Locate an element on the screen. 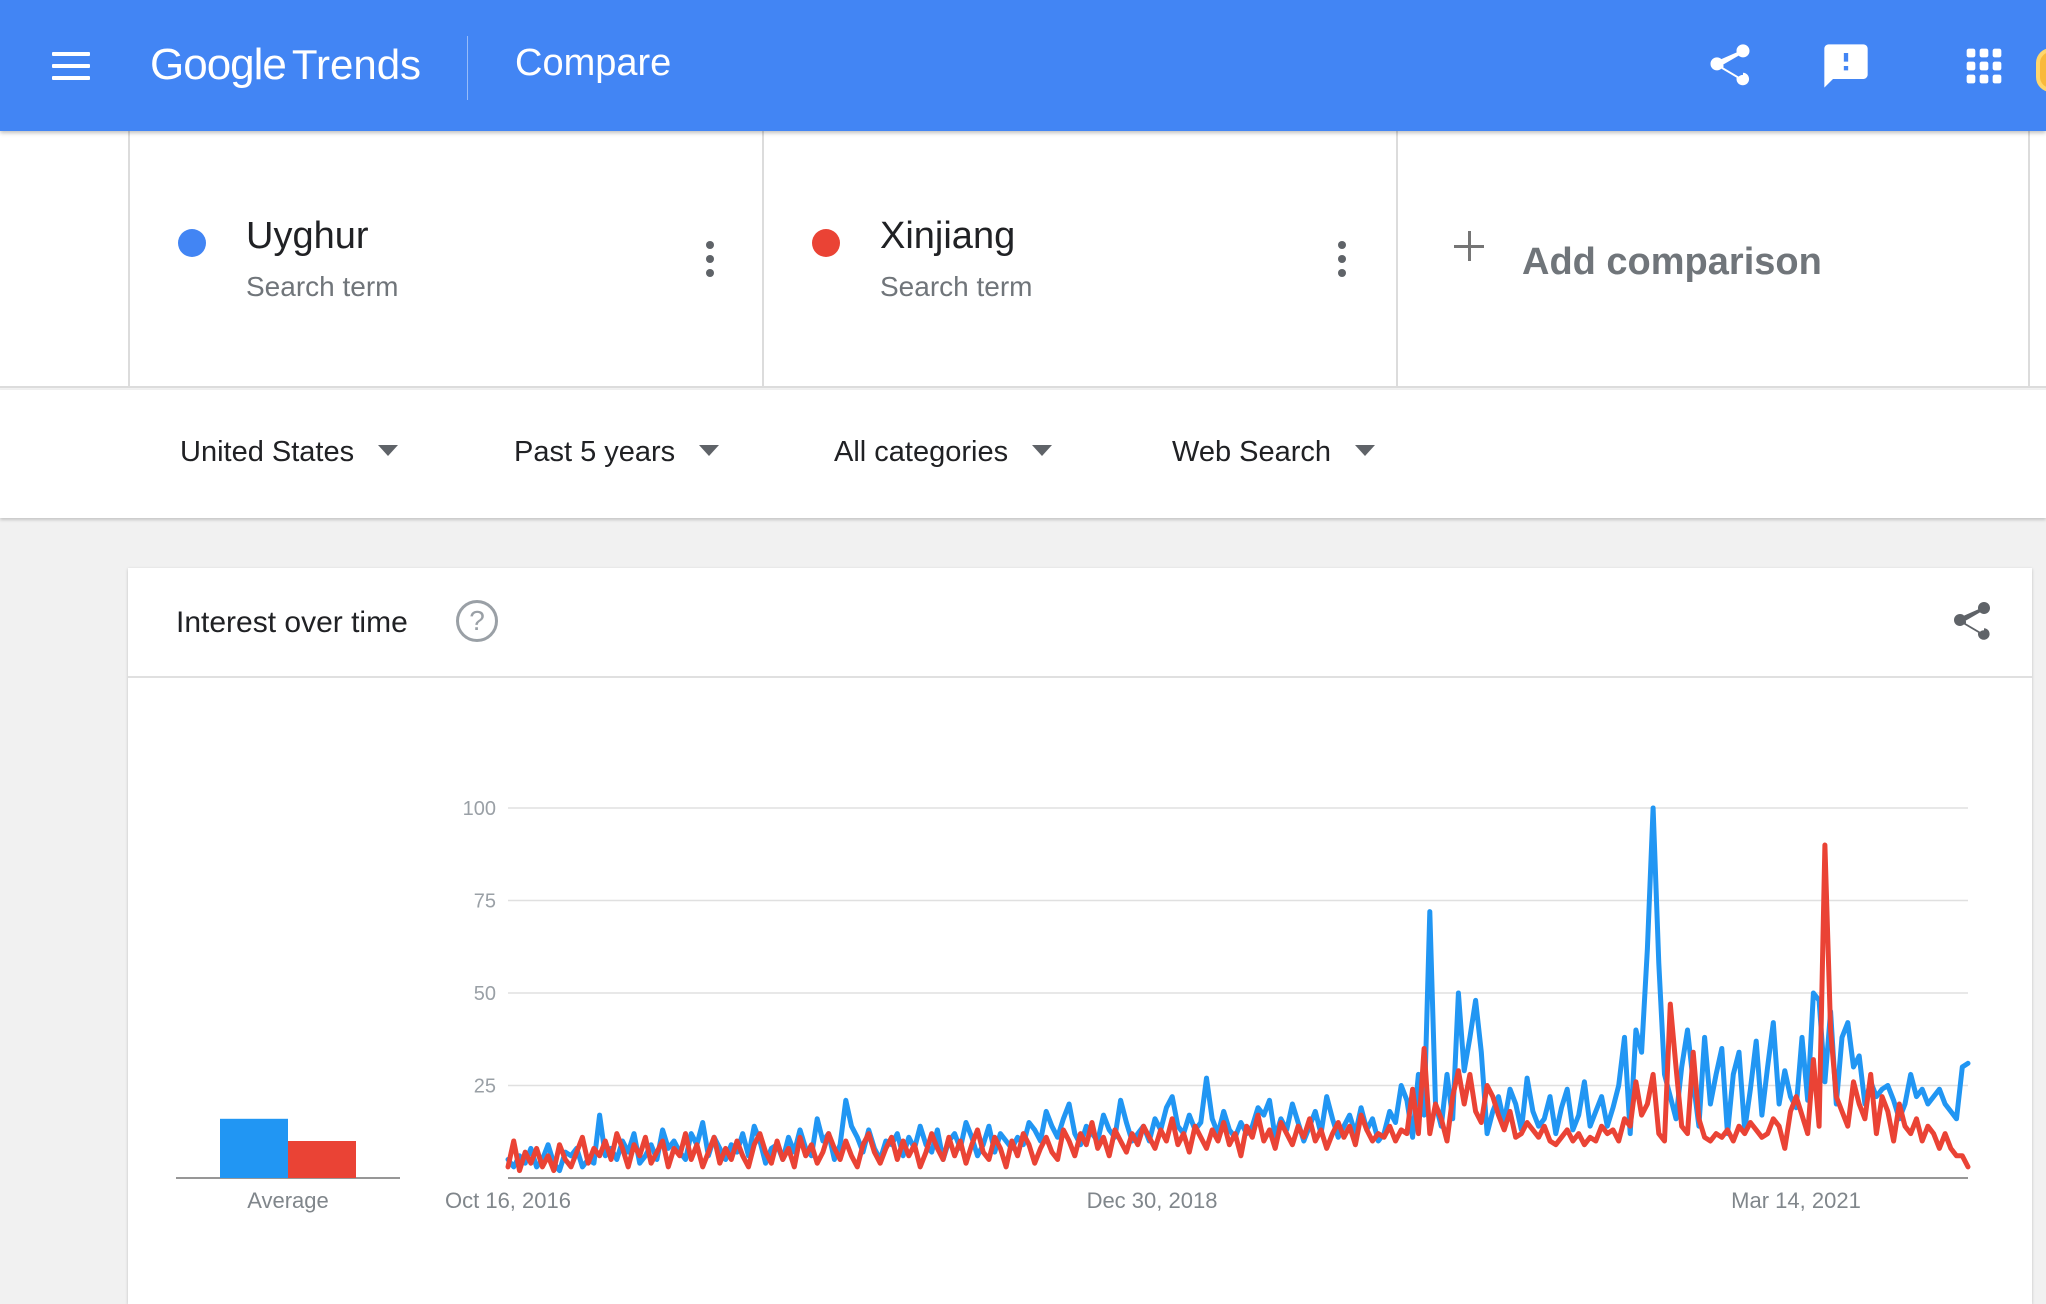 The height and width of the screenshot is (1304, 2046). average-label: Average is located at coordinates (288, 1200).